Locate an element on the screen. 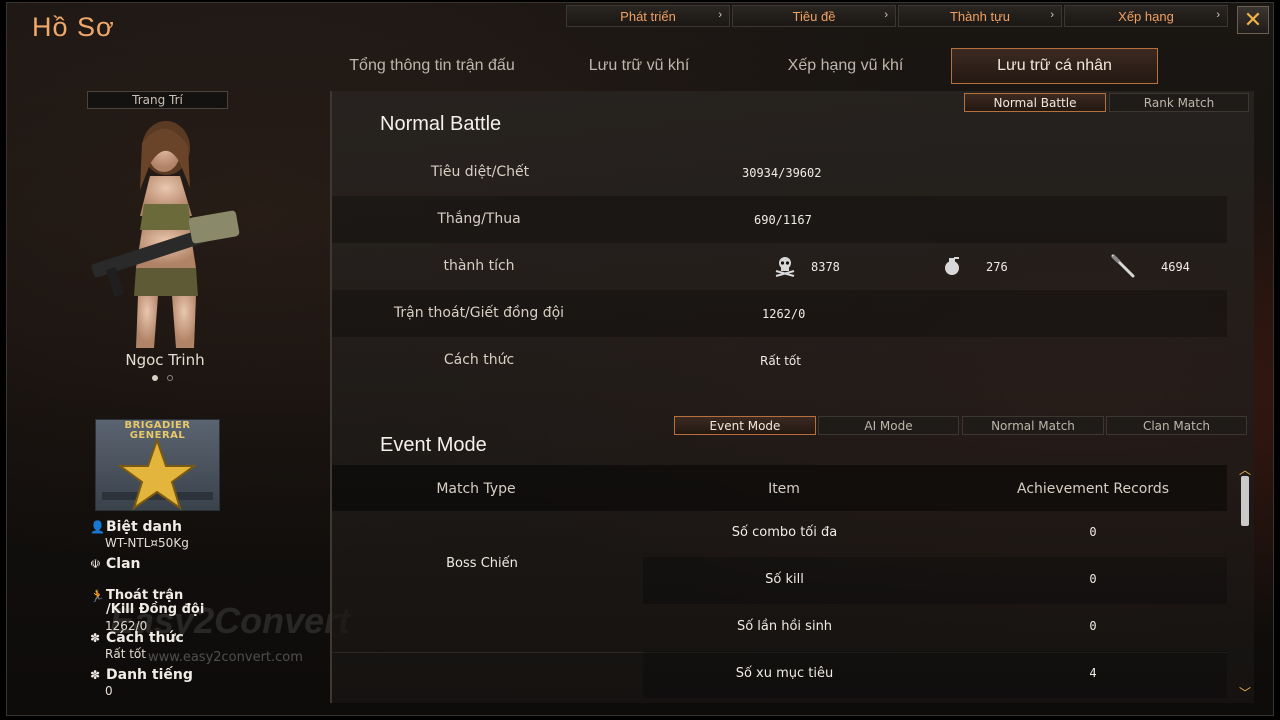 Image resolution: width=1280 pixels, height=720 pixels. skull-icon is located at coordinates (785, 267).